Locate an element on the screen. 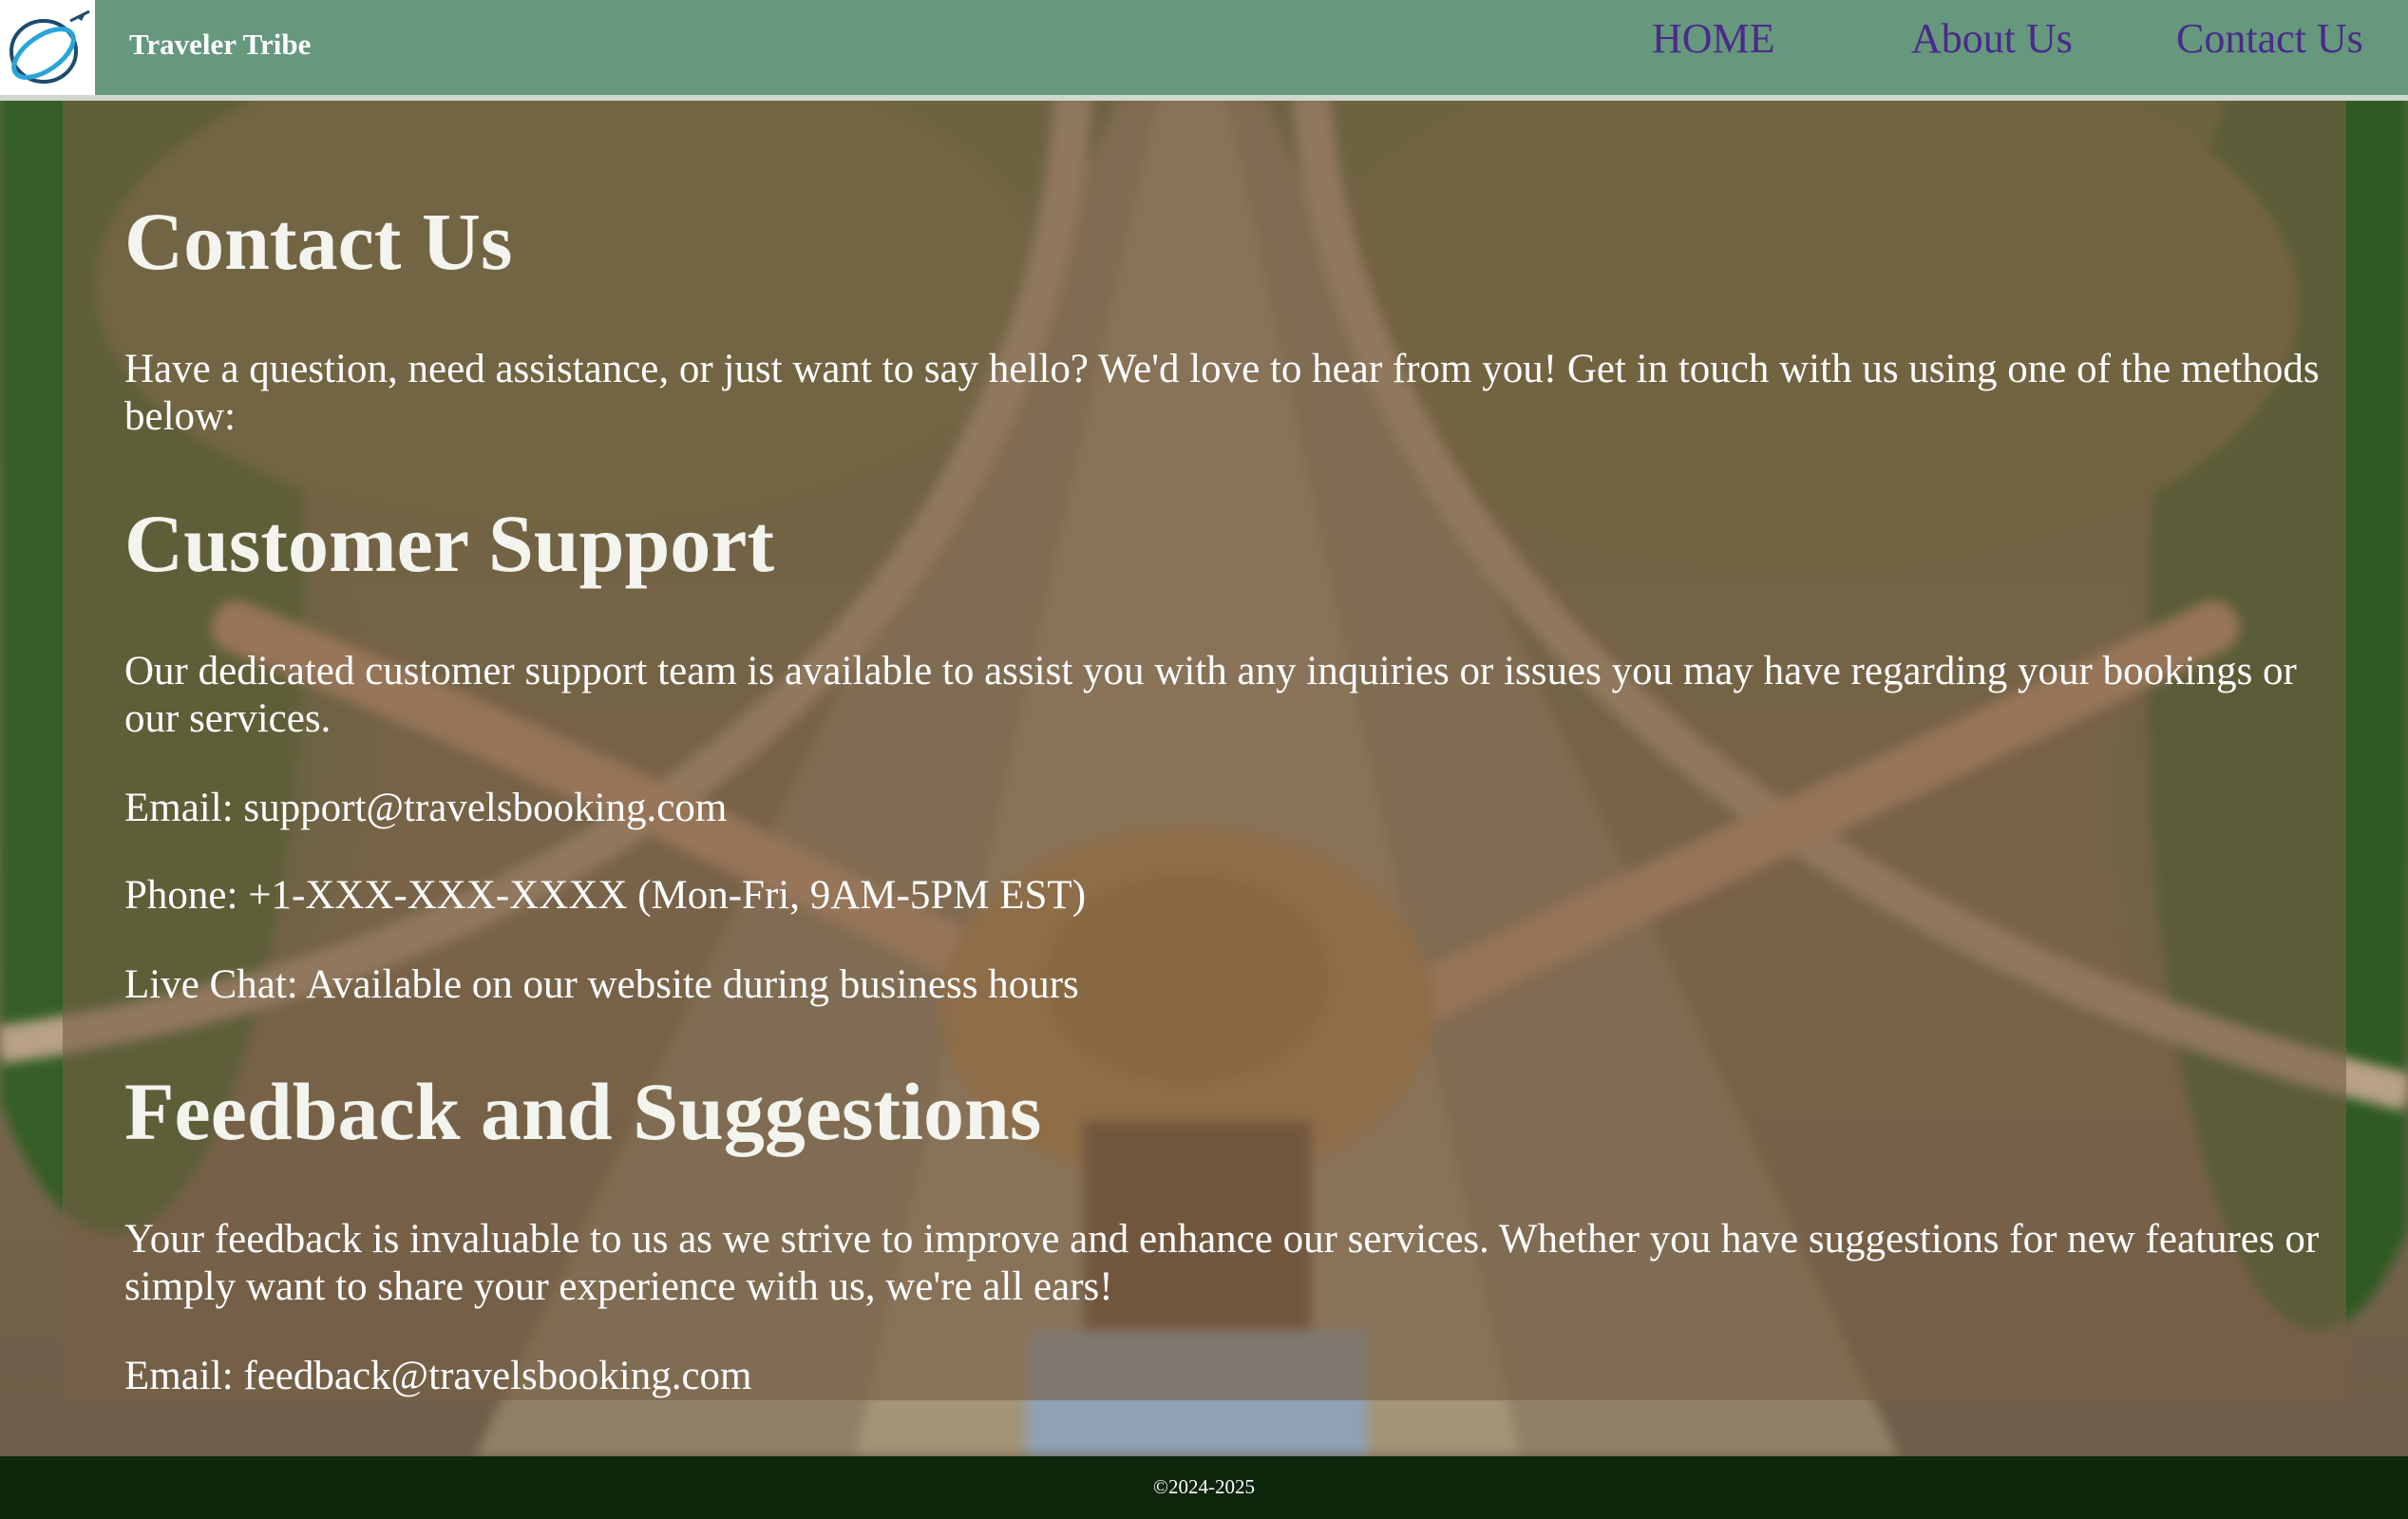 The height and width of the screenshot is (1519, 2408). nav-contact-link: Contact Us is located at coordinates (2269, 39).